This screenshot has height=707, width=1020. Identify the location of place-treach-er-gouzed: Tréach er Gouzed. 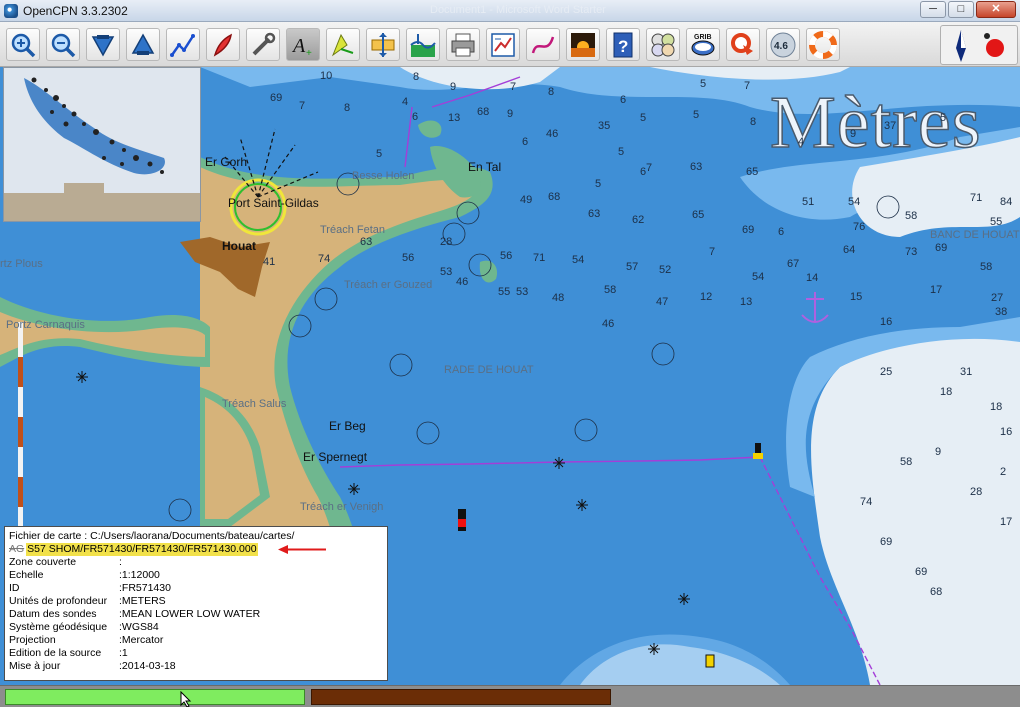
(388, 285).